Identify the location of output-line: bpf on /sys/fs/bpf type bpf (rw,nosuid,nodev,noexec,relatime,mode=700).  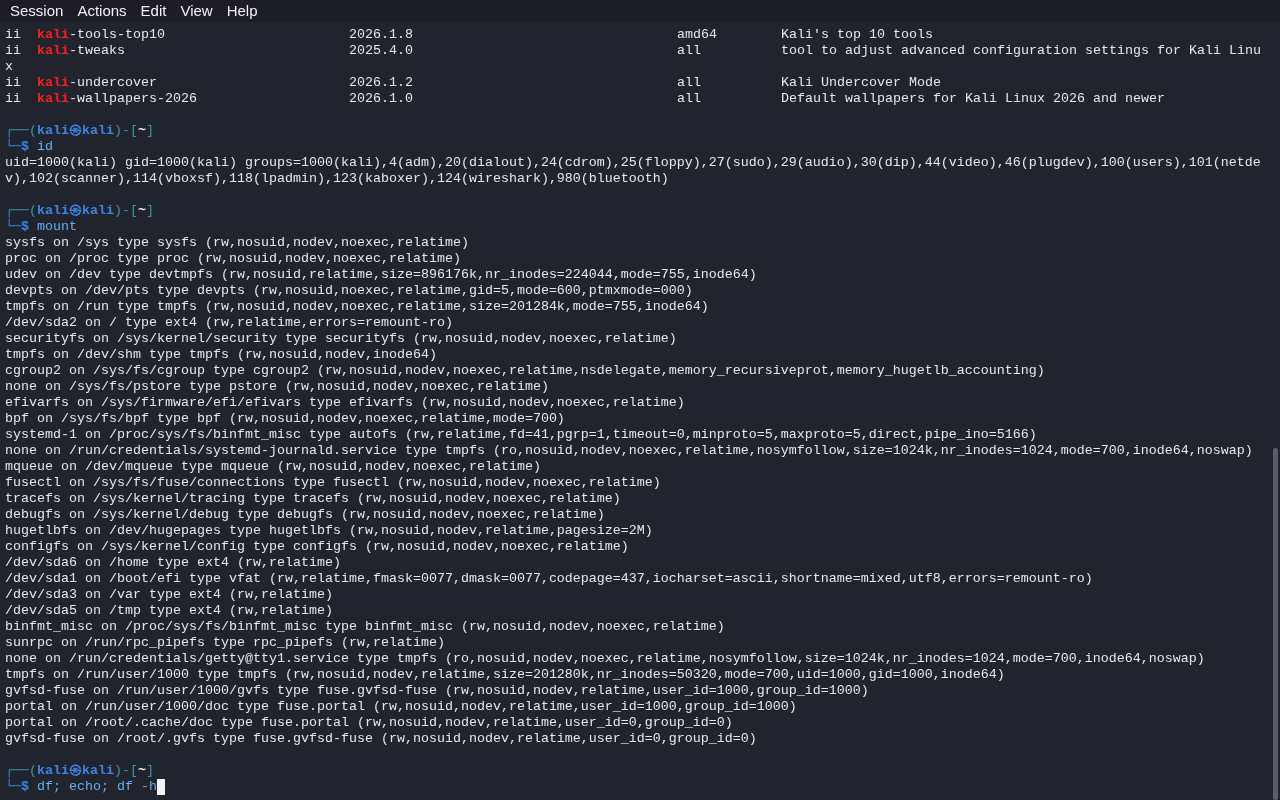
(285, 419).